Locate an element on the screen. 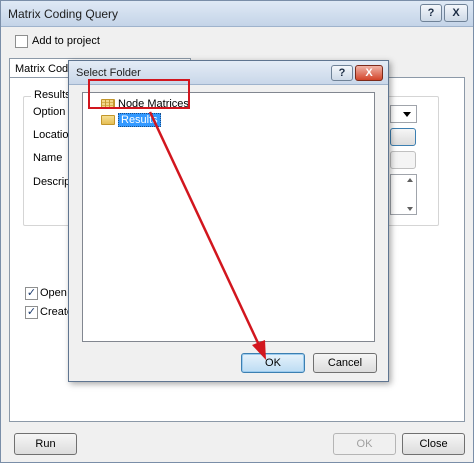 The height and width of the screenshot is (463, 474). name-select-button is located at coordinates (403, 160).